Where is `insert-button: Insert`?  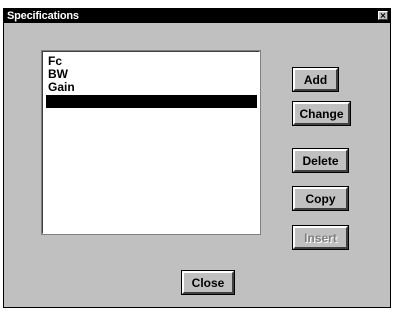
insert-button: Insert is located at coordinates (320, 237).